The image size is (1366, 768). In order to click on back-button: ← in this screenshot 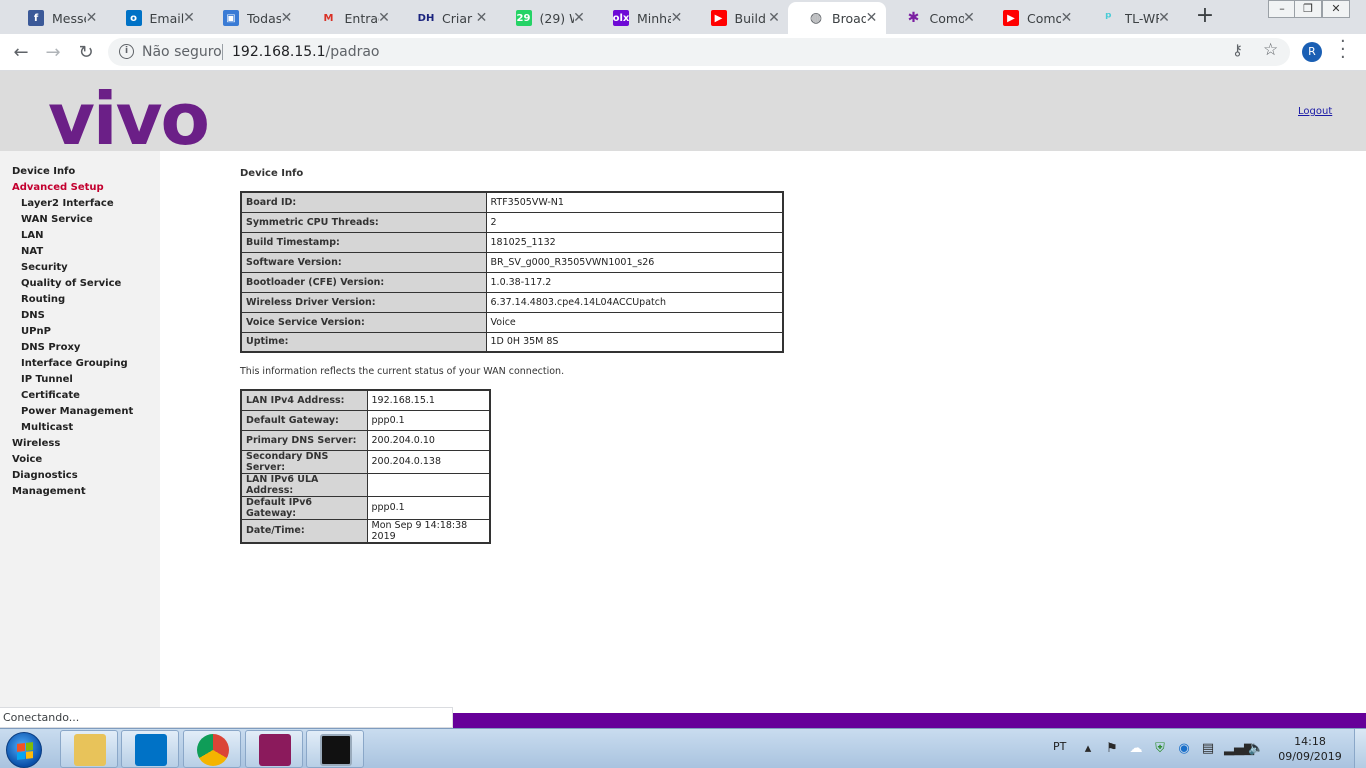, I will do `click(21, 53)`.